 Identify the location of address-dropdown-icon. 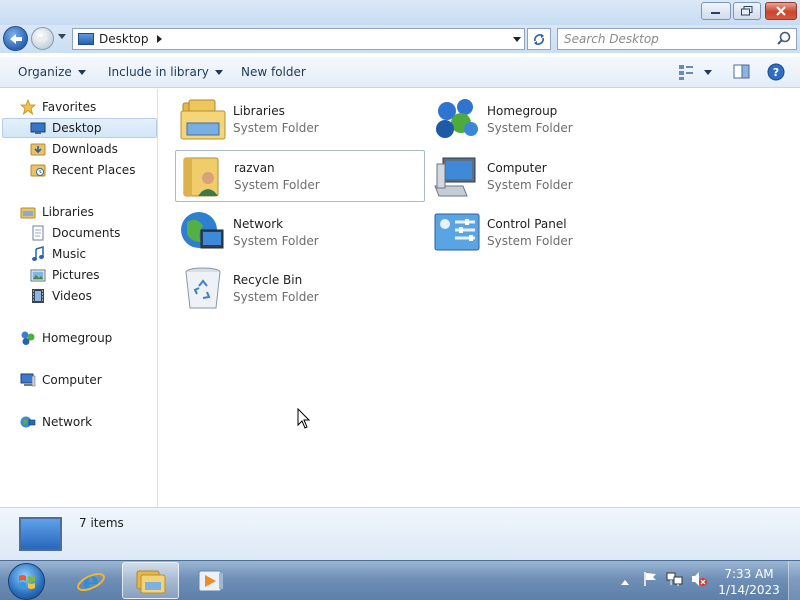
(517, 39).